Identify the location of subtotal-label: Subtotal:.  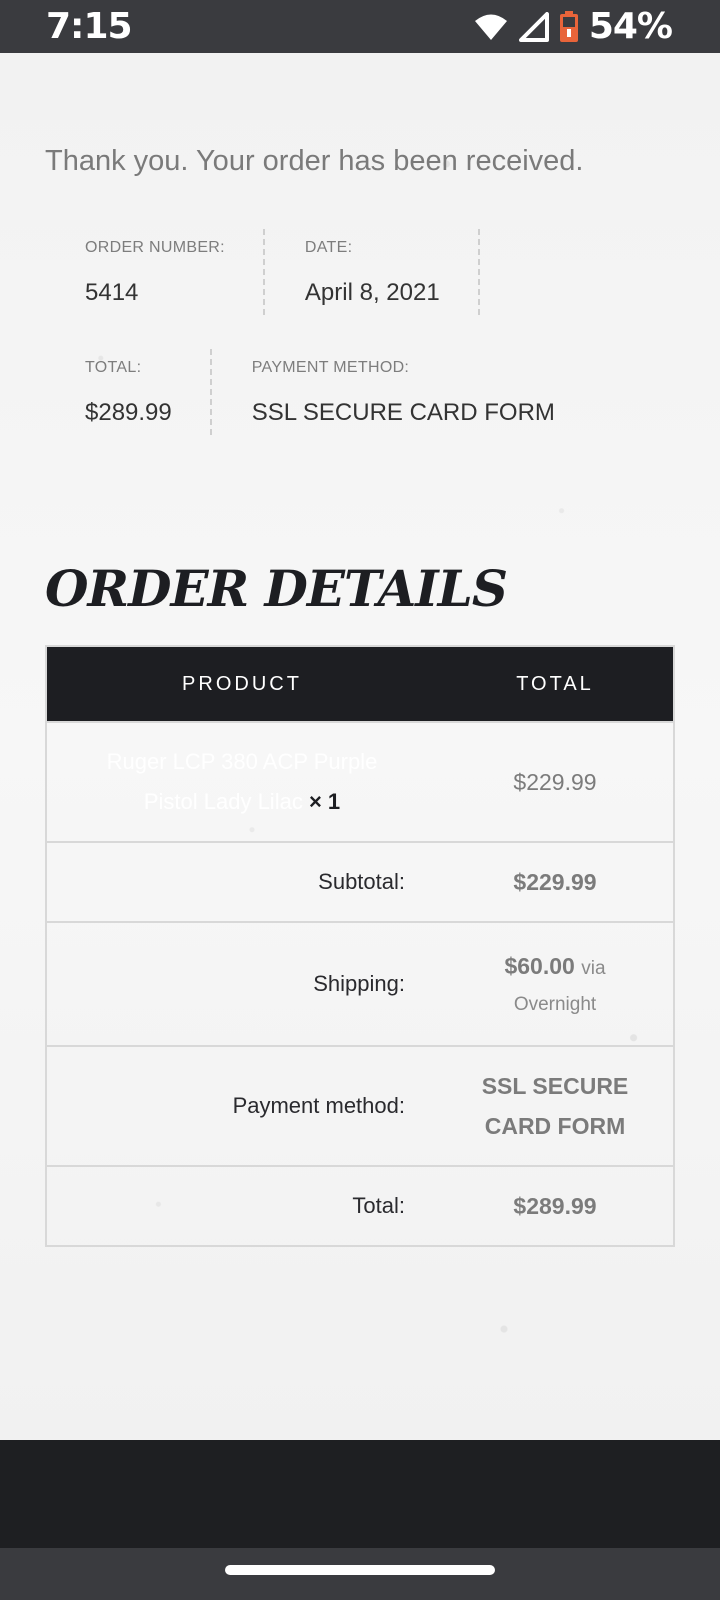
(361, 881).